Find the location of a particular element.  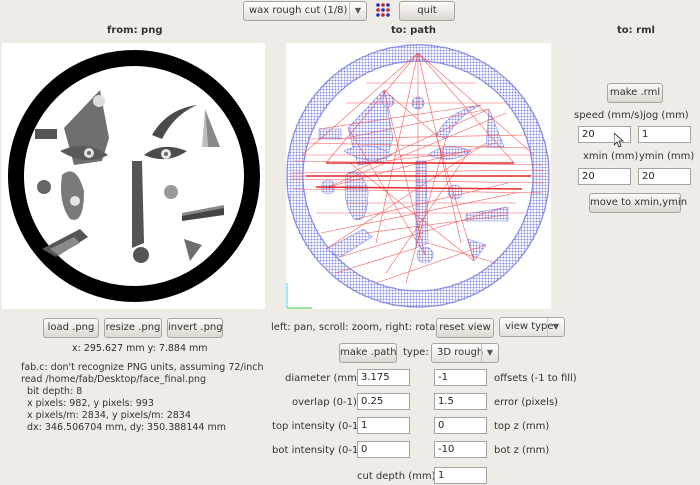

xmin-input: 20 is located at coordinates (604, 176).